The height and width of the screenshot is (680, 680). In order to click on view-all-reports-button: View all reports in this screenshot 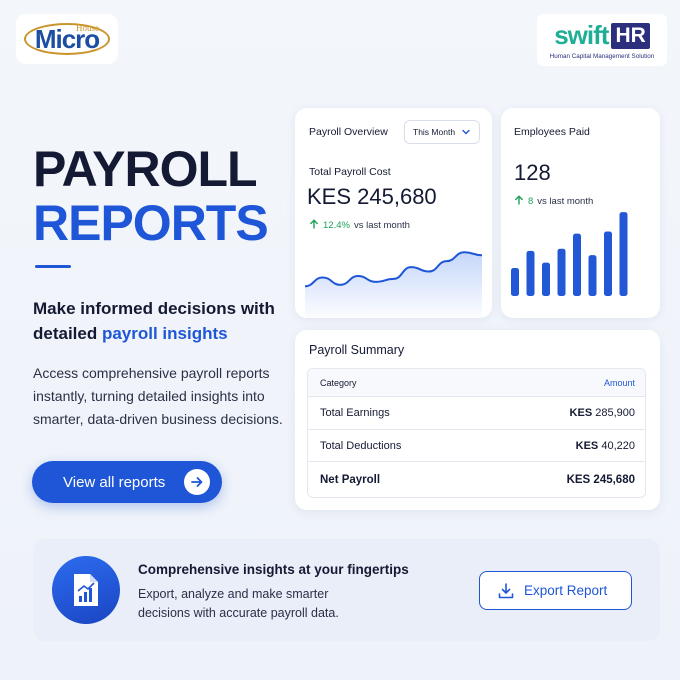, I will do `click(127, 482)`.